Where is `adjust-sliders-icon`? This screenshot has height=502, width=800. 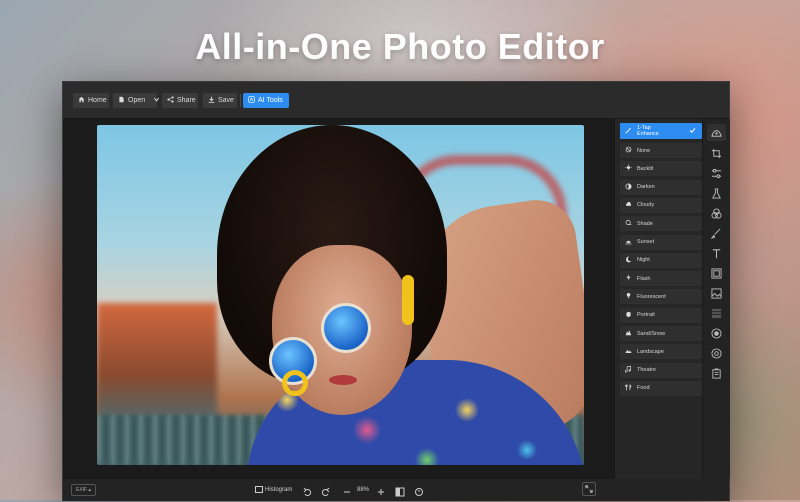
adjust-sliders-icon is located at coordinates (716, 172).